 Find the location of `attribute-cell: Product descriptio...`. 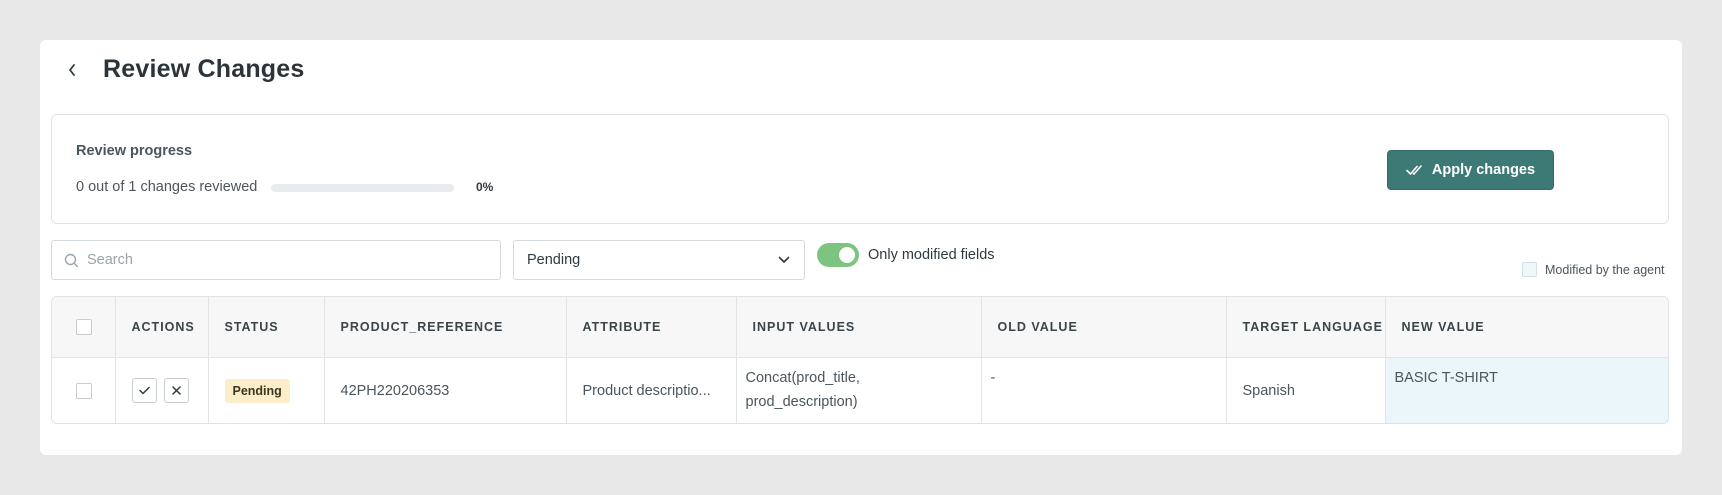

attribute-cell: Product descriptio... is located at coordinates (651, 390).